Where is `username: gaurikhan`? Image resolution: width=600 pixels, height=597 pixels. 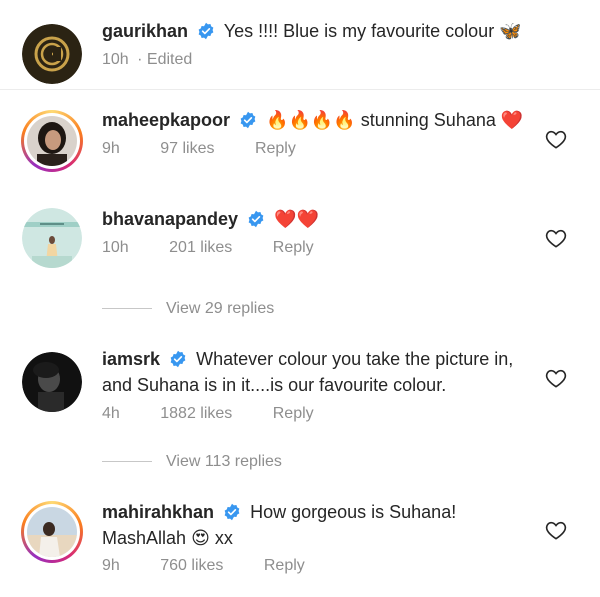
username: gaurikhan is located at coordinates (145, 31).